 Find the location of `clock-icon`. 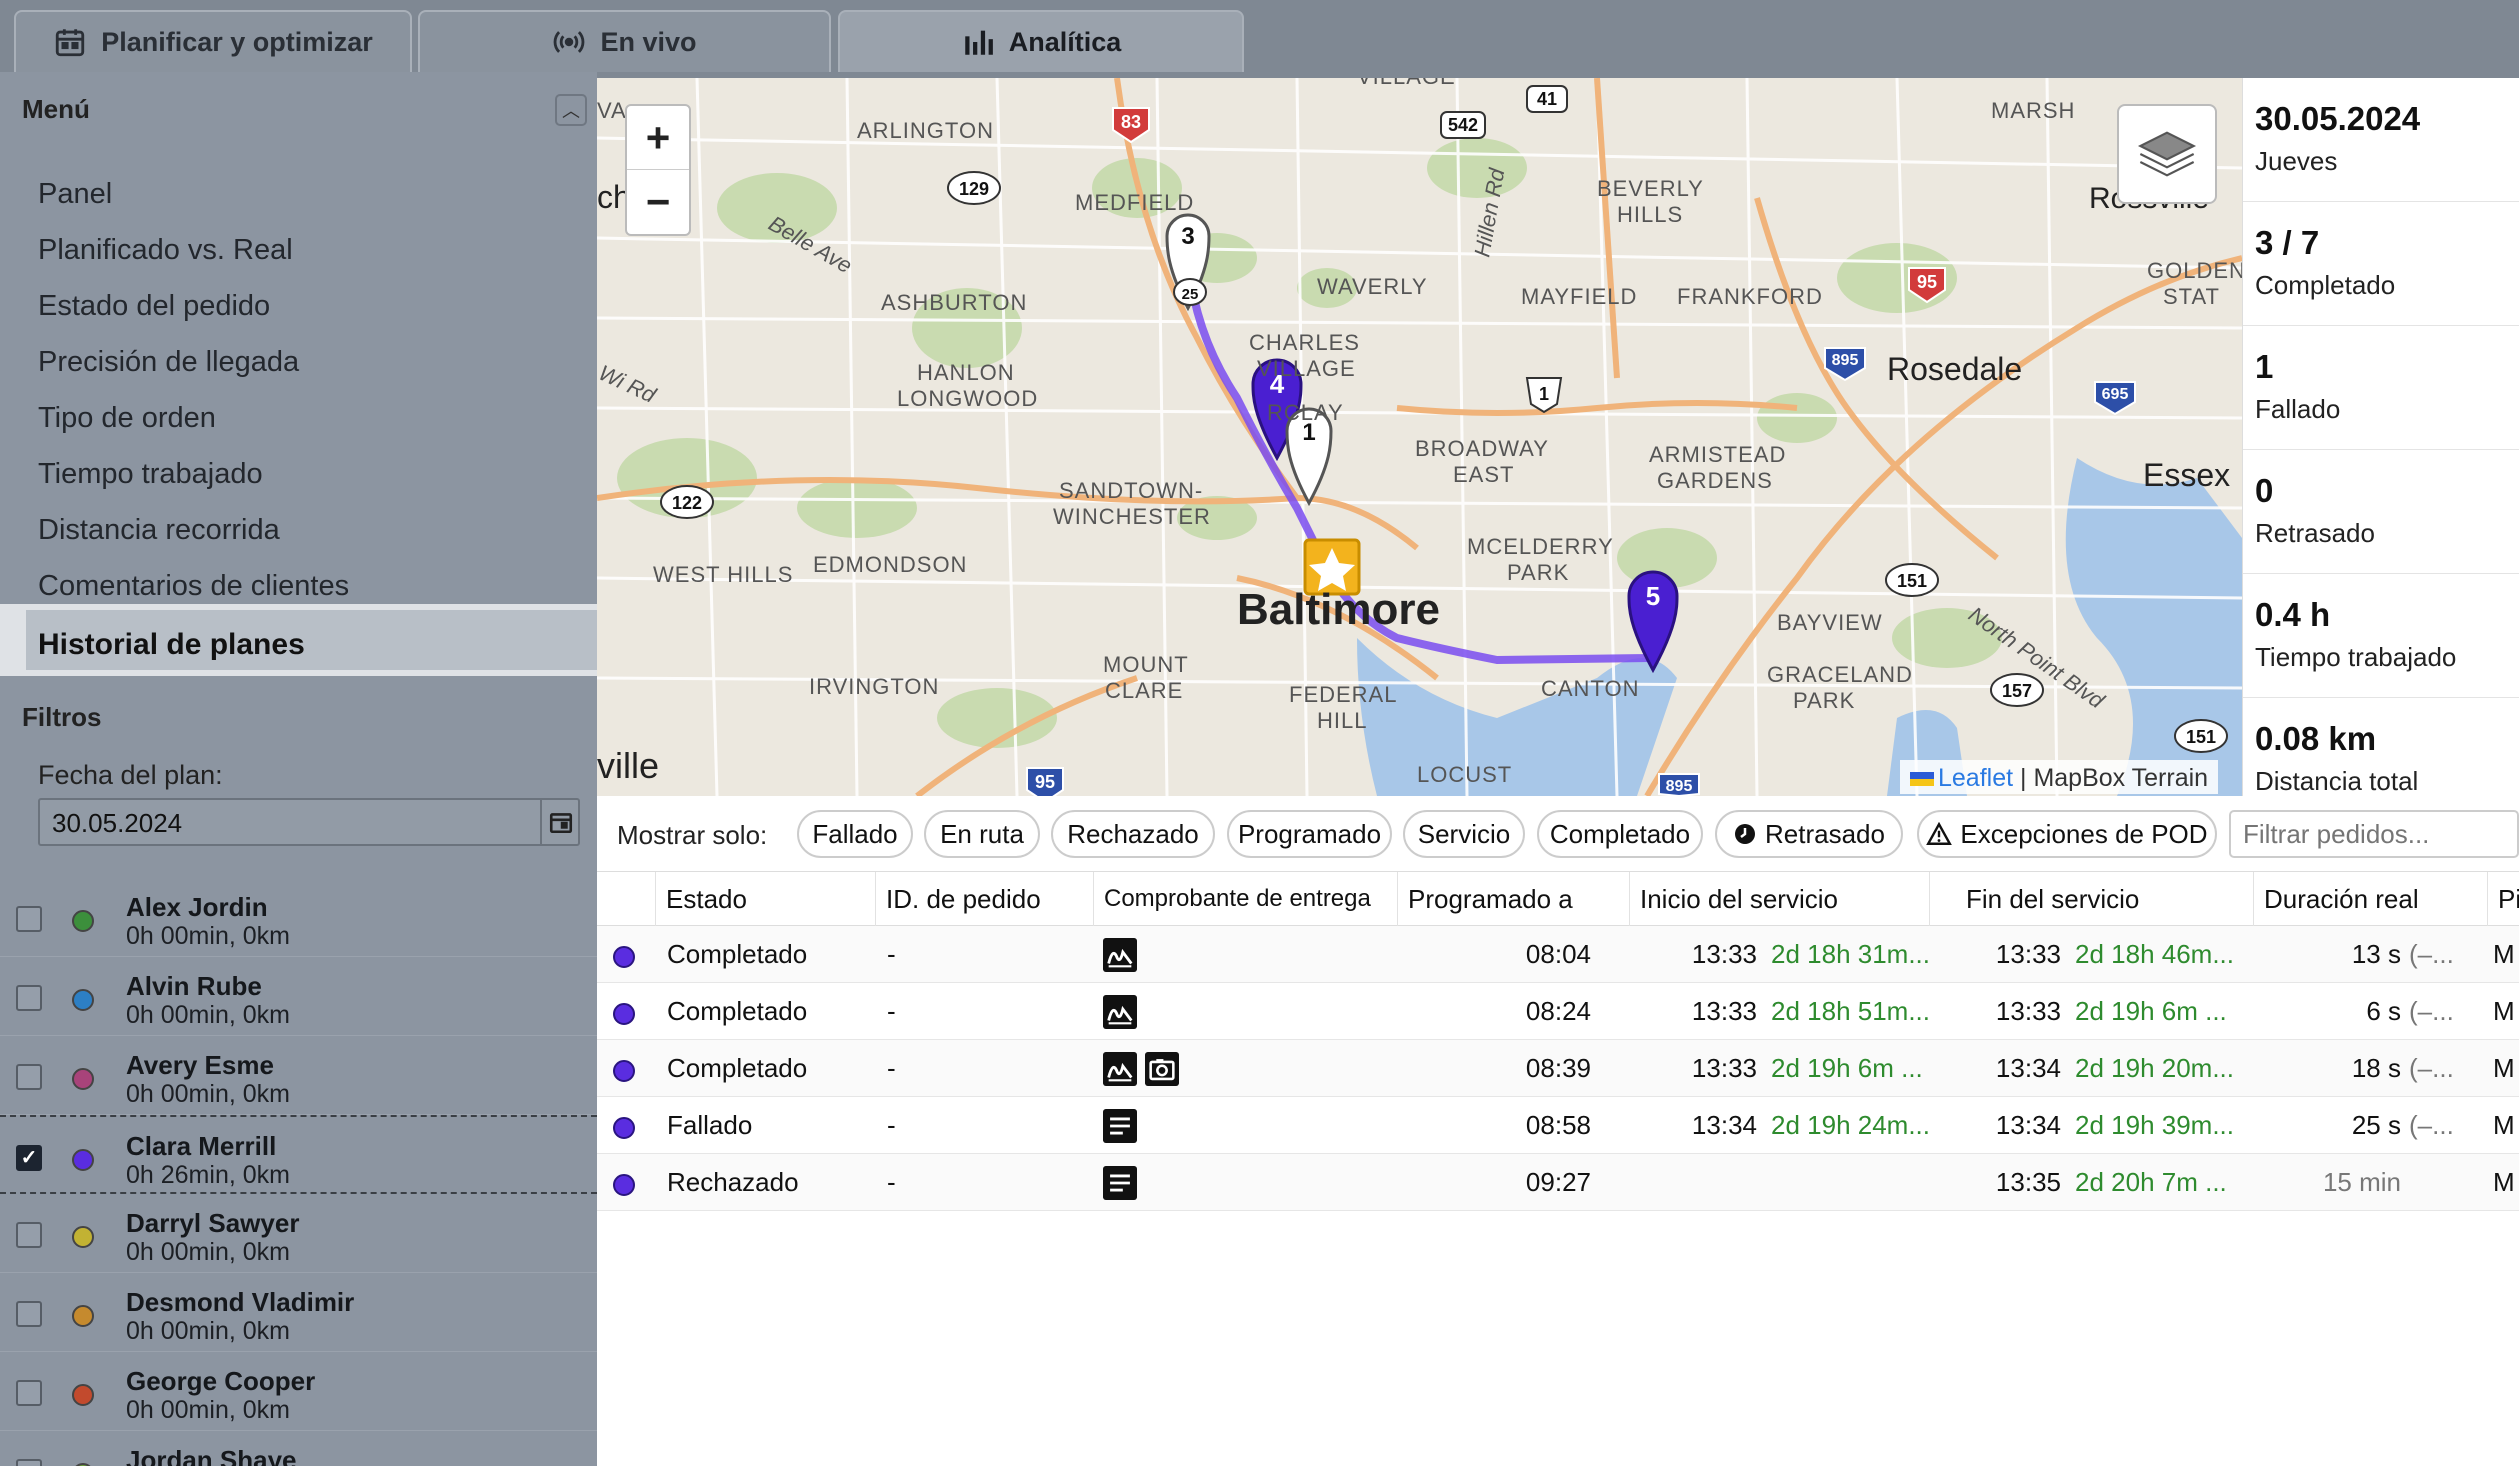

clock-icon is located at coordinates (1745, 834).